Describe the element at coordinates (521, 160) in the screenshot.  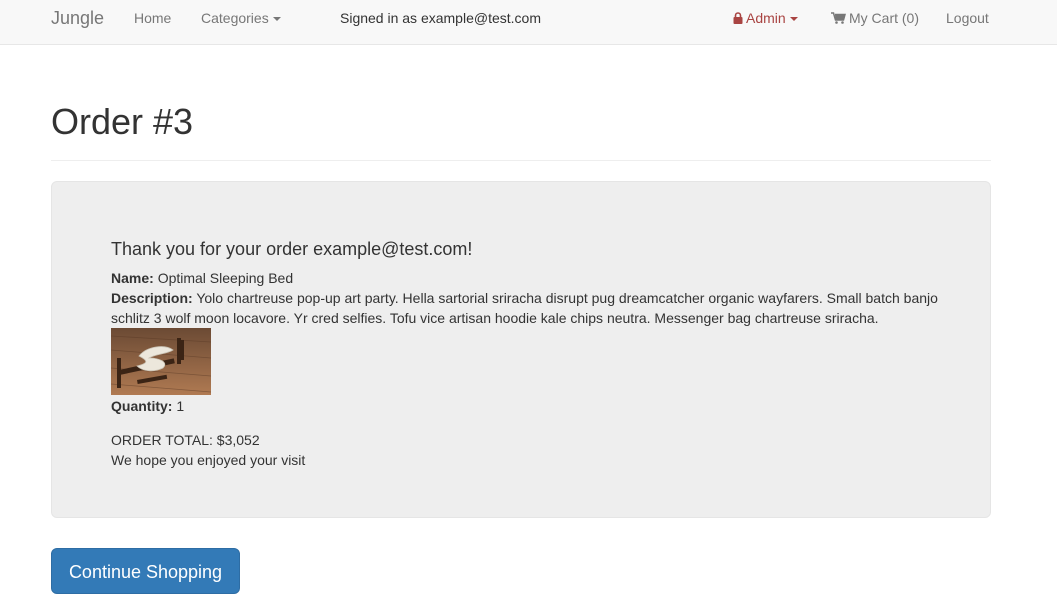
I see `title-divider` at that location.